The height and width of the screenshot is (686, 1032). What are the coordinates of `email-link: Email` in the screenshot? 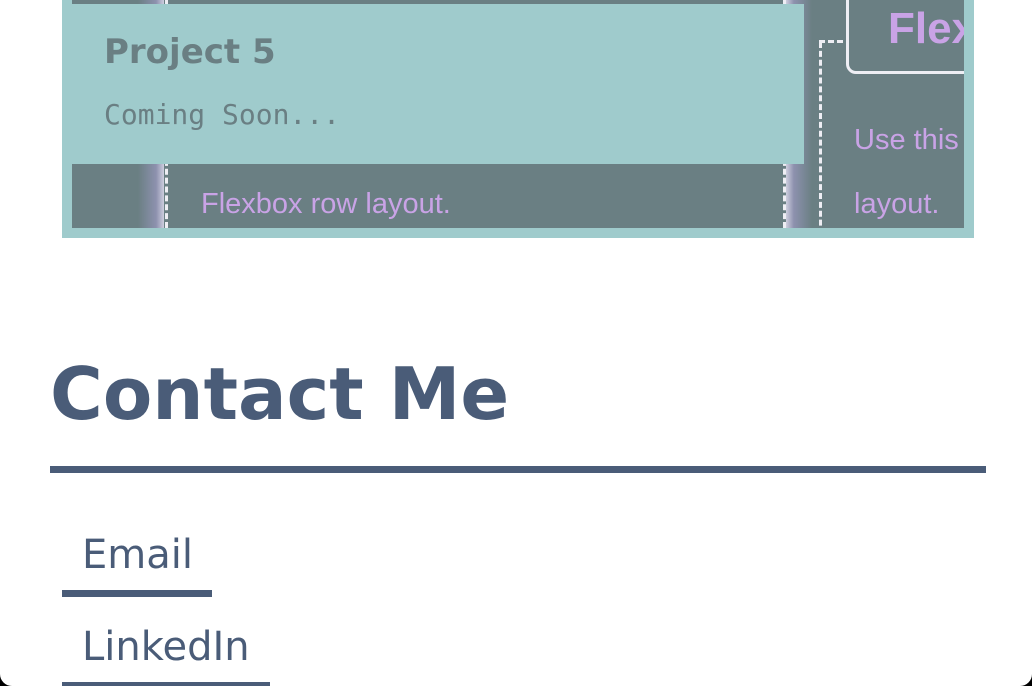 It's located at (137, 563).